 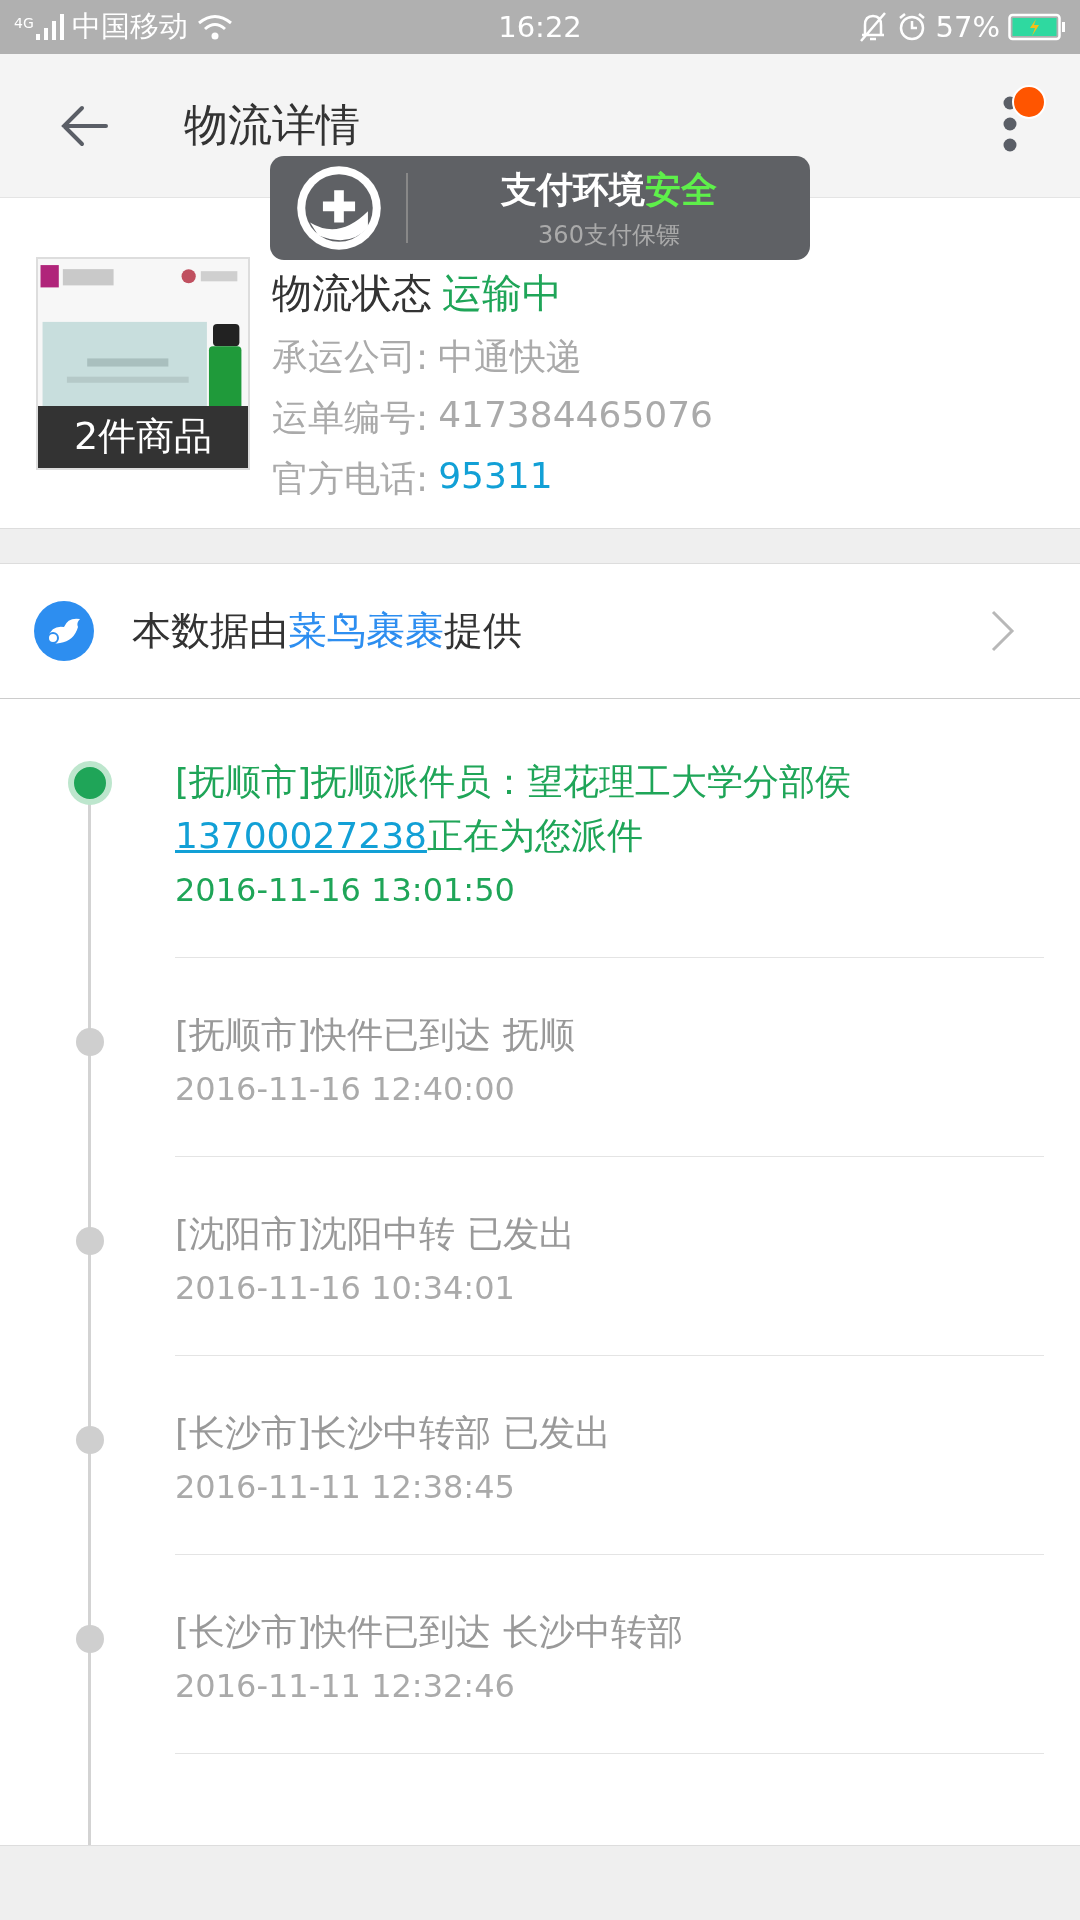 I want to click on bell-muted-icon, so click(x=872, y=27).